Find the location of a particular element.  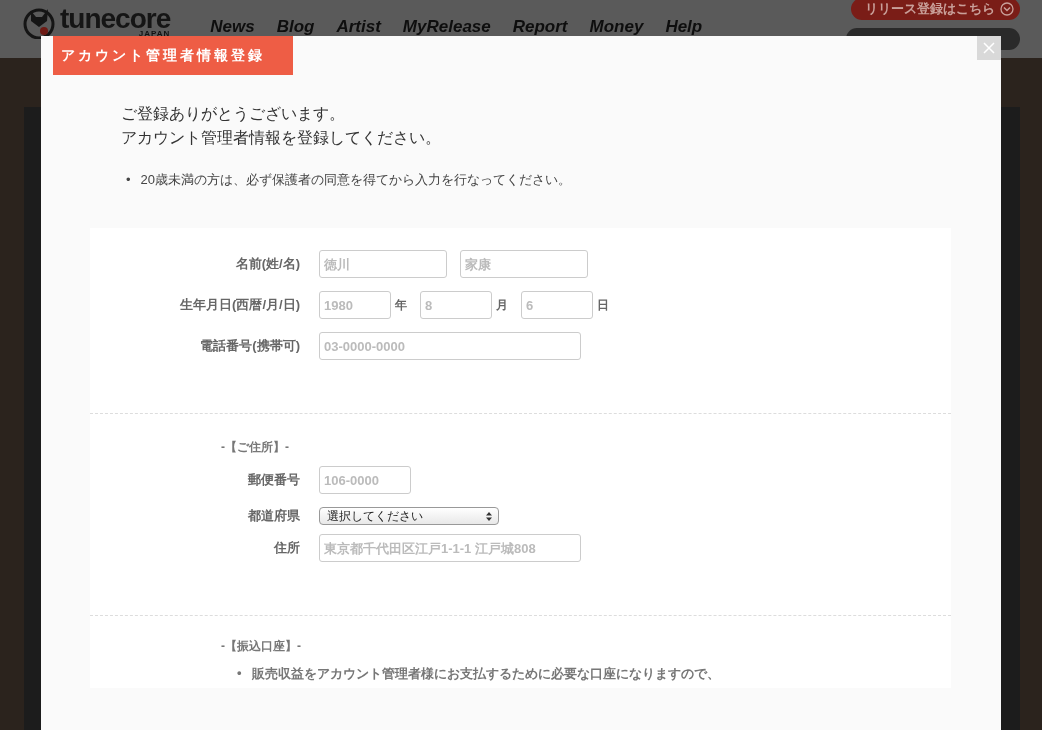

note-text: 販売収益をアカウント管理者様にお支払するために必要な口座になりますので、 is located at coordinates (485, 674).